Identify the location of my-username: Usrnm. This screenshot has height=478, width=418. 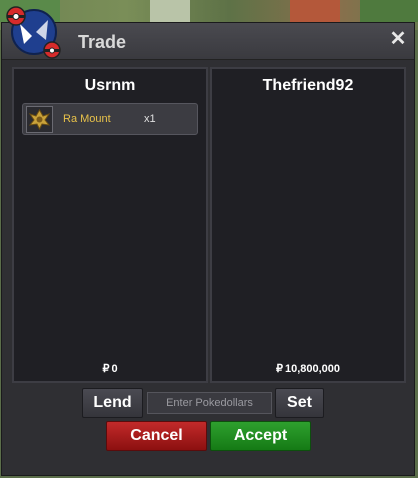
(110, 85).